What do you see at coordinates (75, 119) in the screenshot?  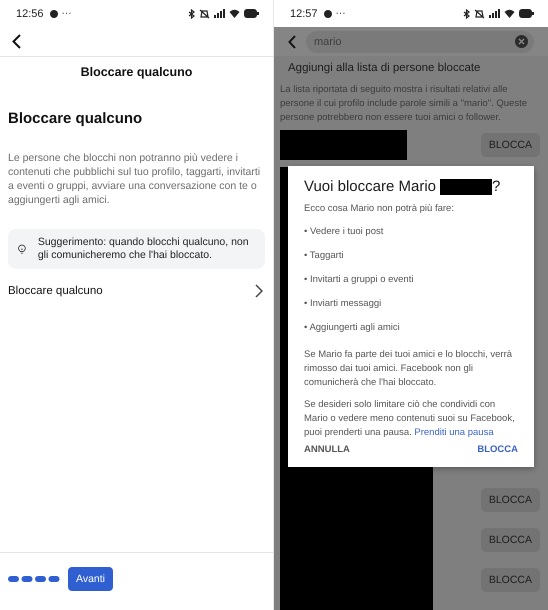 I see `section-heading: Bloccare qualcuno` at bounding box center [75, 119].